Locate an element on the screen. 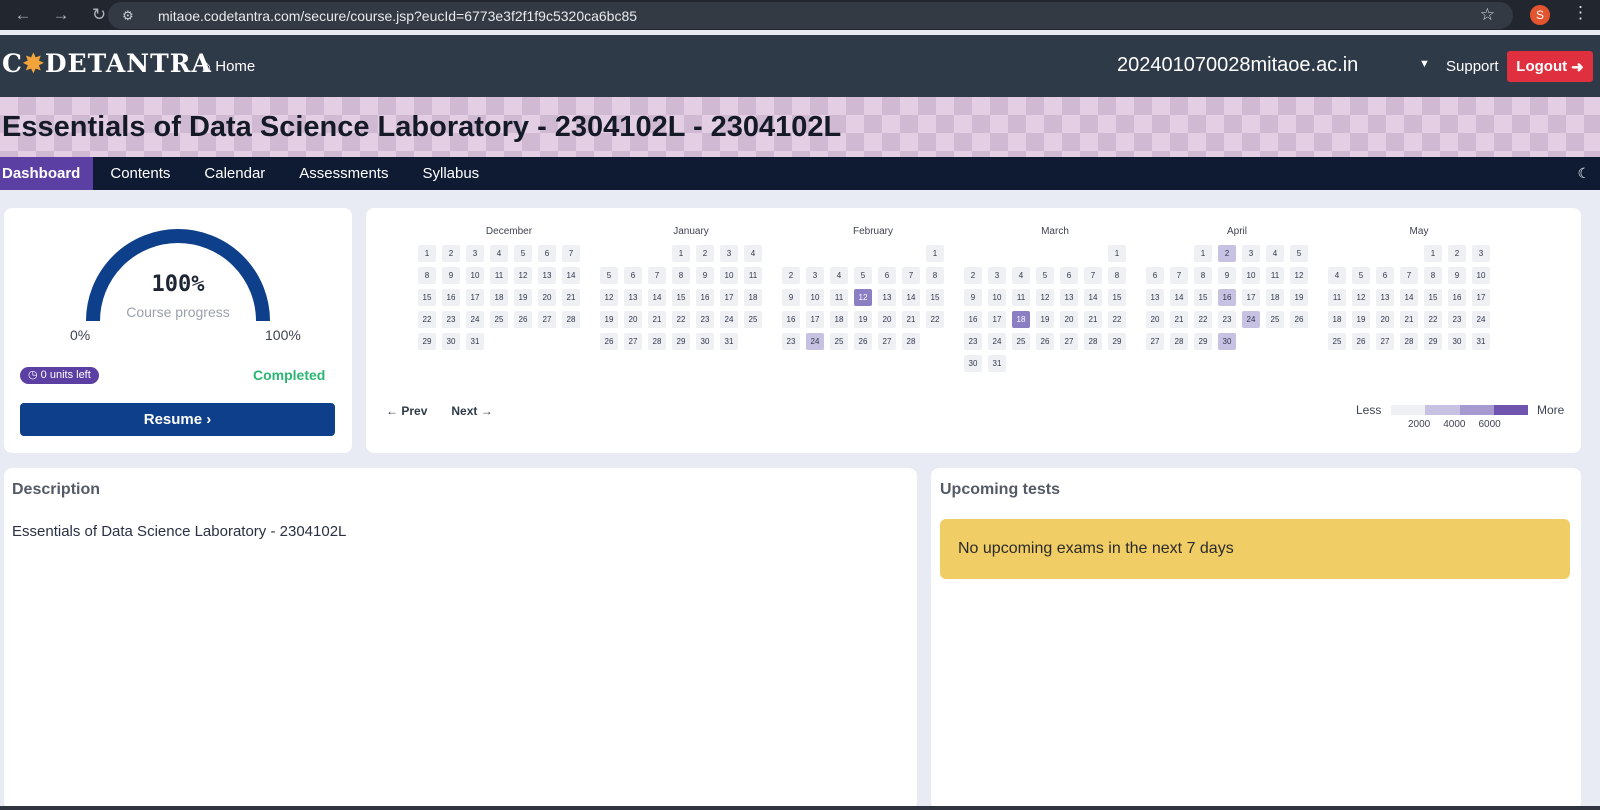 The height and width of the screenshot is (810, 1600). day-cell: 25 is located at coordinates (1337, 341).